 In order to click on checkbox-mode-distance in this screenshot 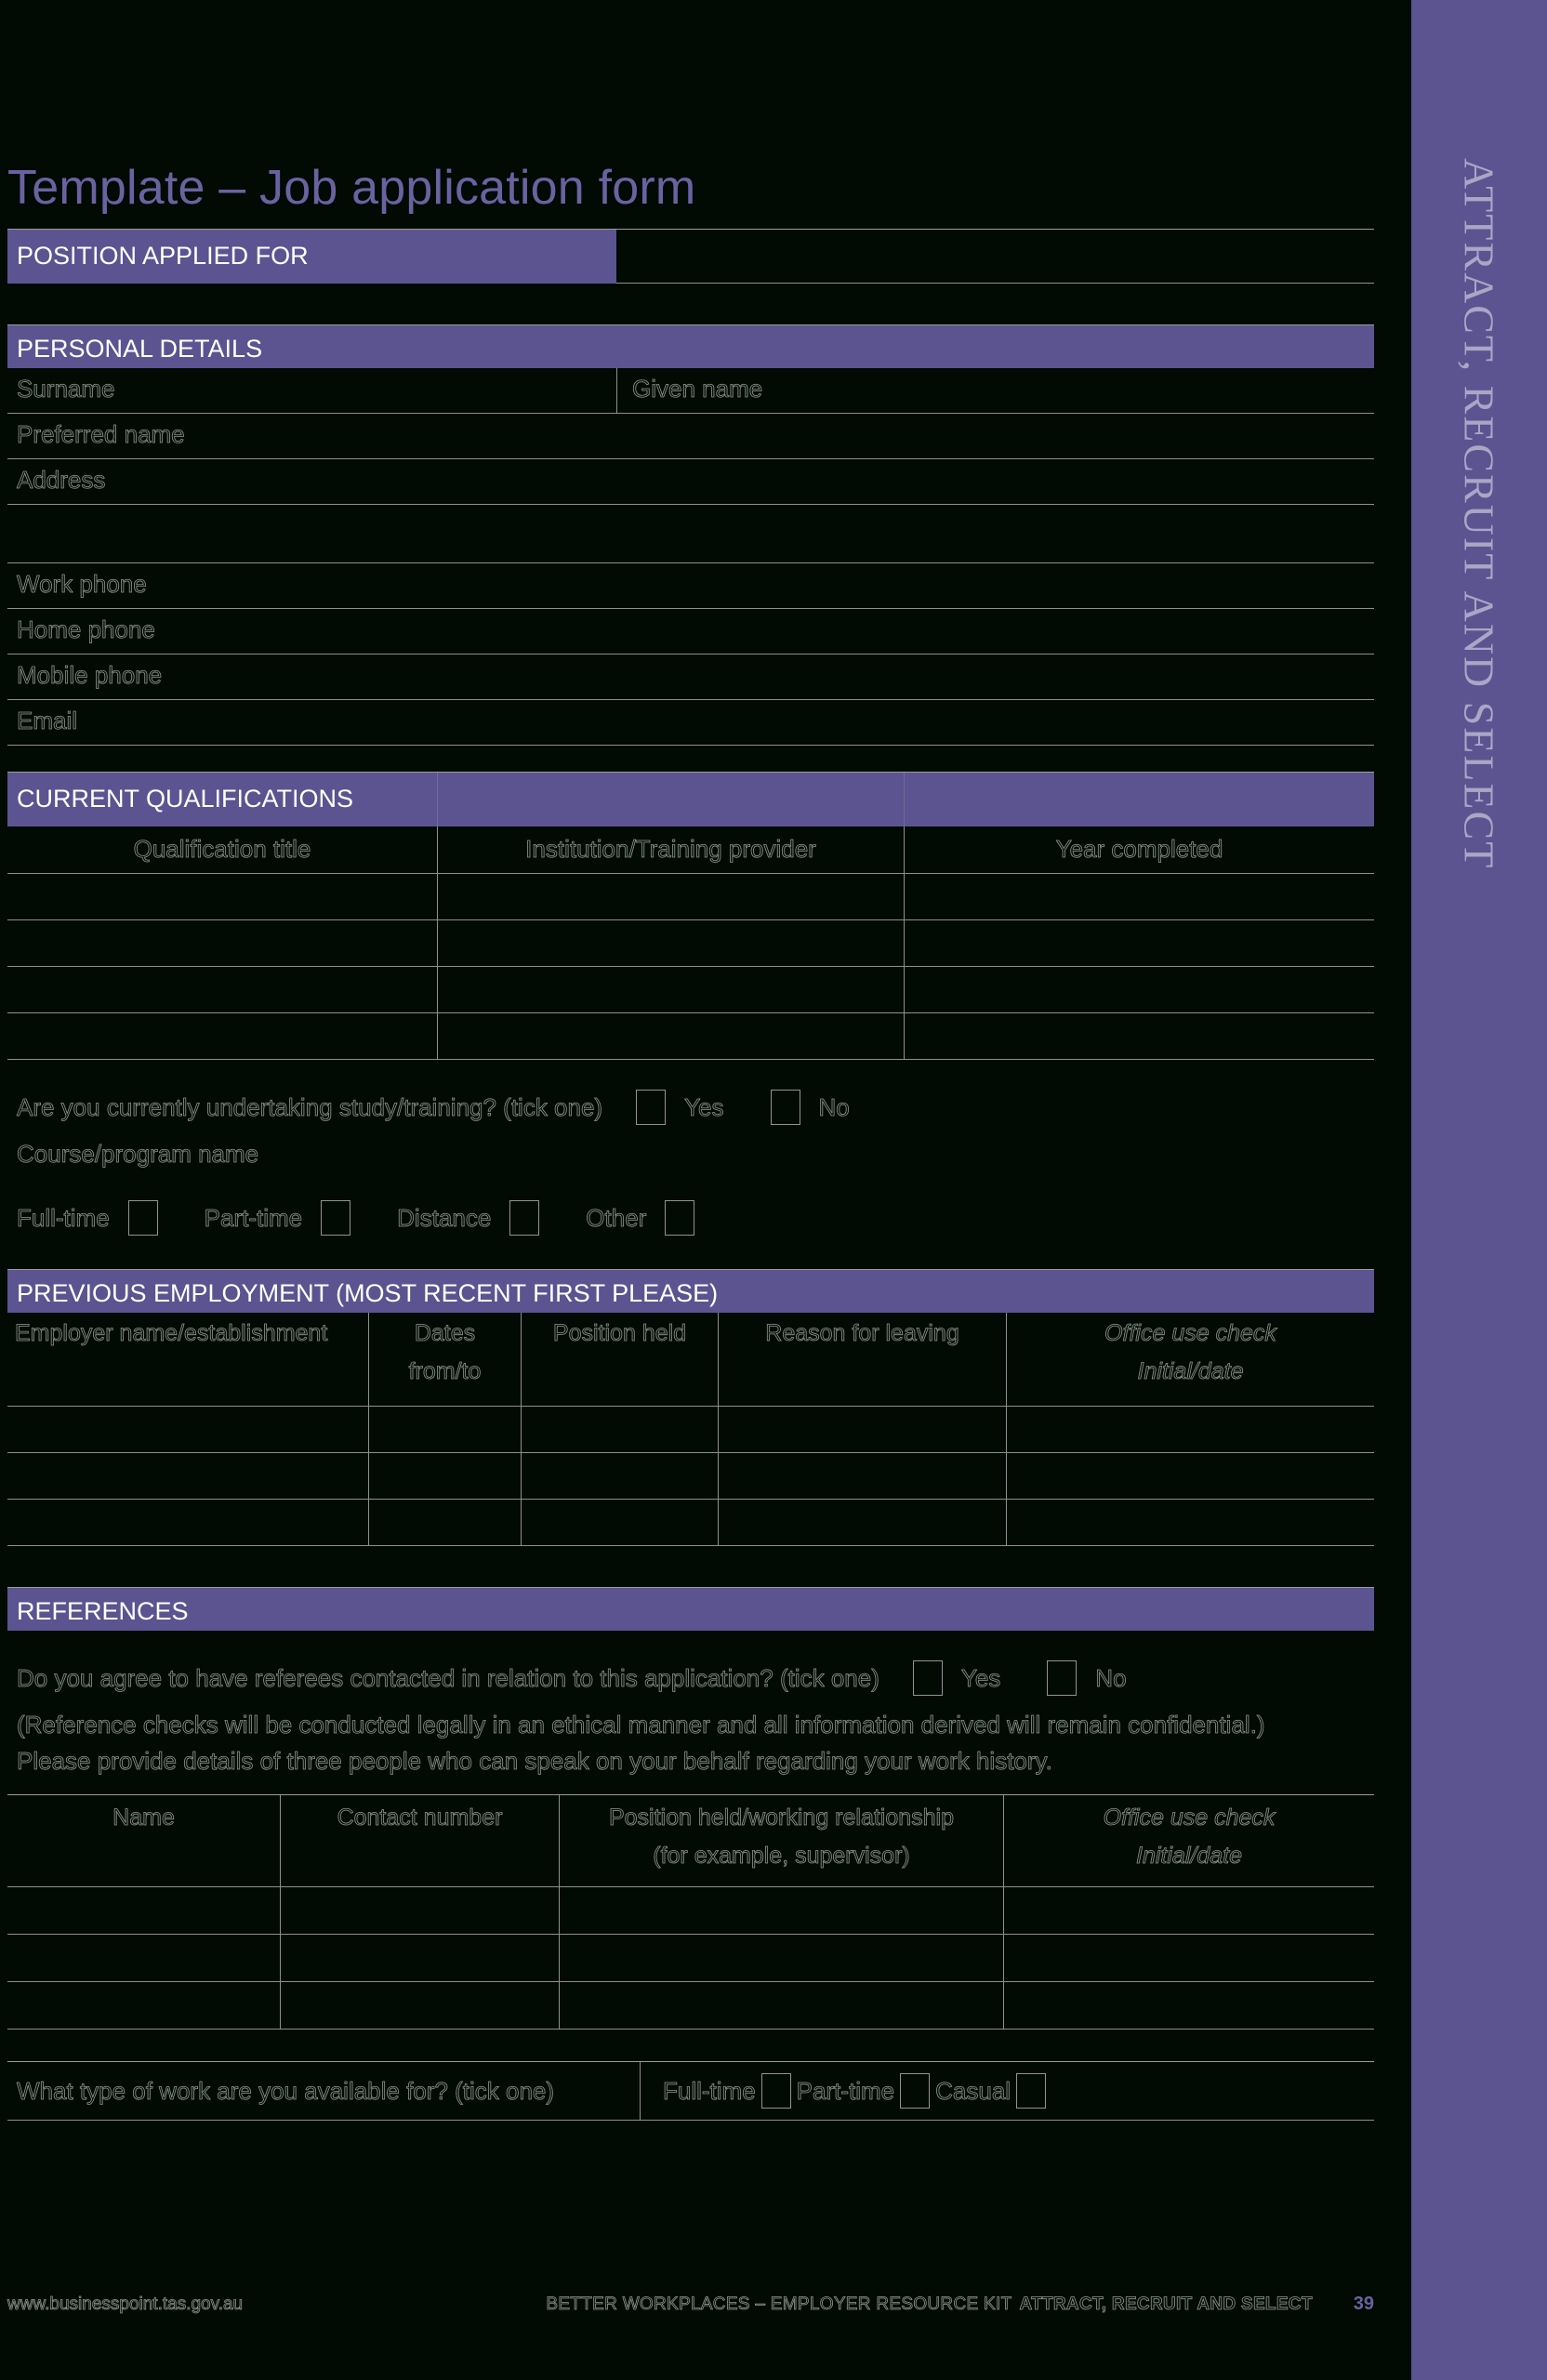, I will do `click(524, 1218)`.